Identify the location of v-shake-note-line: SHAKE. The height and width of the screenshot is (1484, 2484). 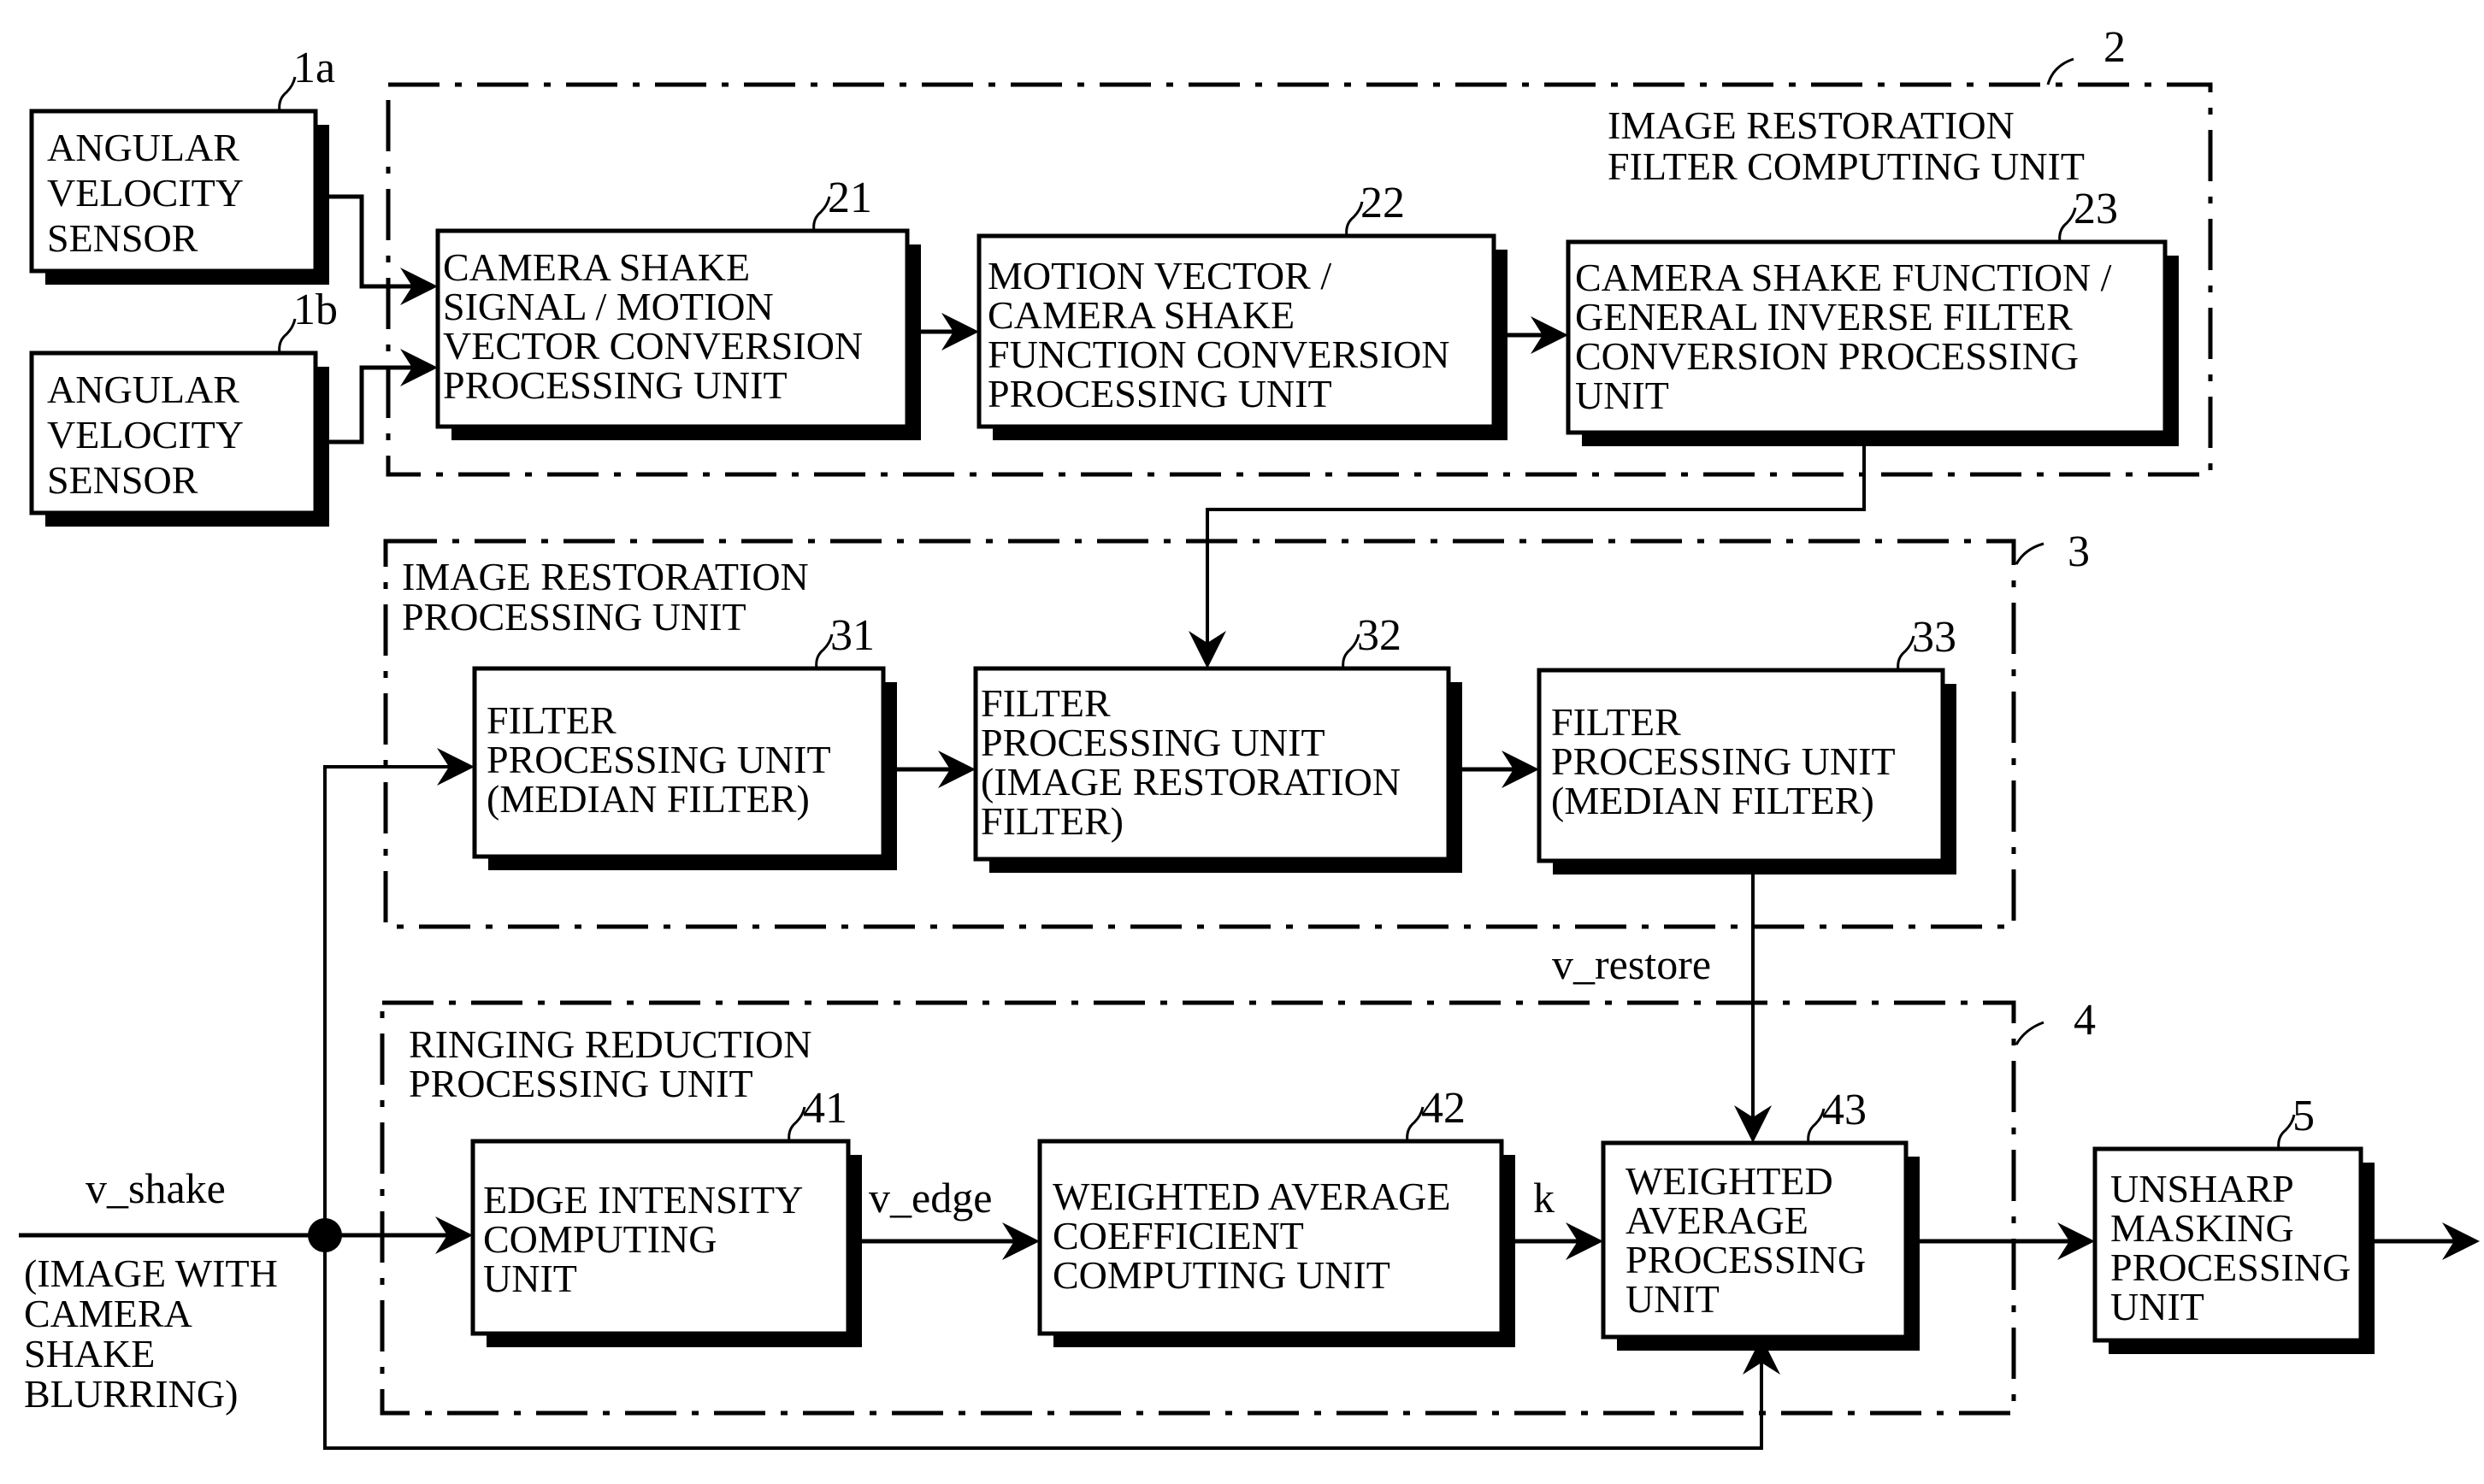
(90, 1353).